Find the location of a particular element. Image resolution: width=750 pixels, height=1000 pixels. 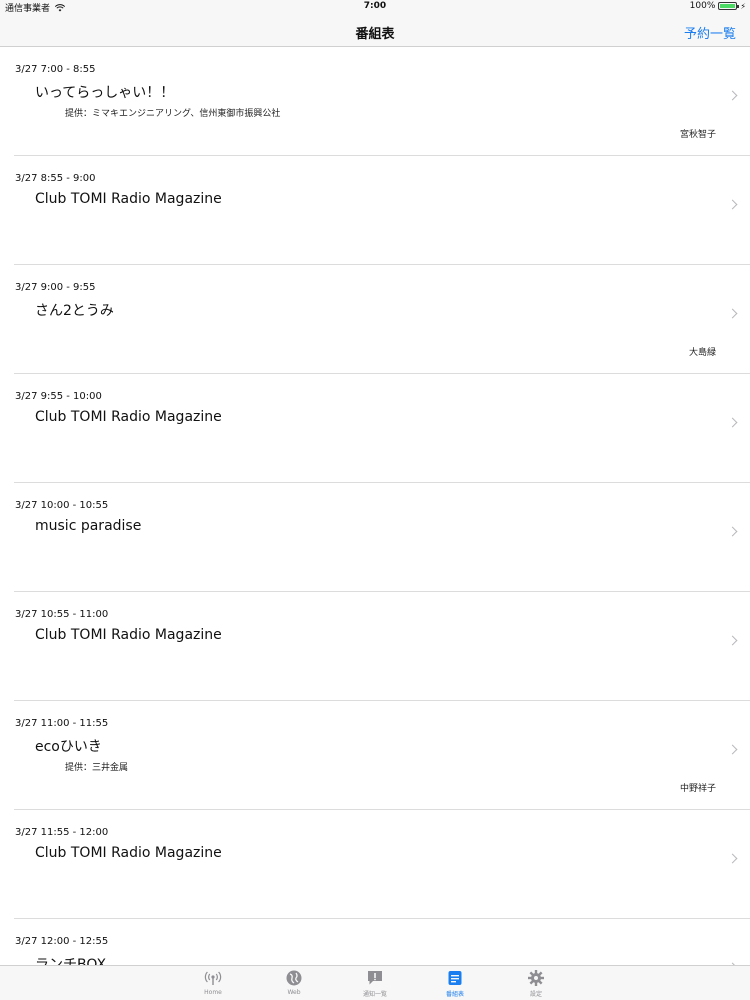

tab-label: Home is located at coordinates (213, 992).